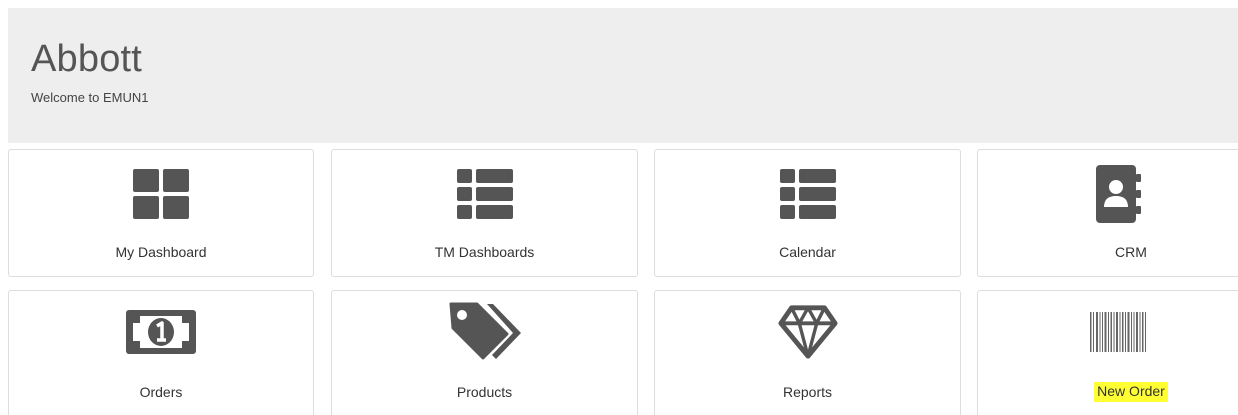 The image size is (1238, 415). What do you see at coordinates (1118, 332) in the screenshot?
I see `barcode-icon` at bounding box center [1118, 332].